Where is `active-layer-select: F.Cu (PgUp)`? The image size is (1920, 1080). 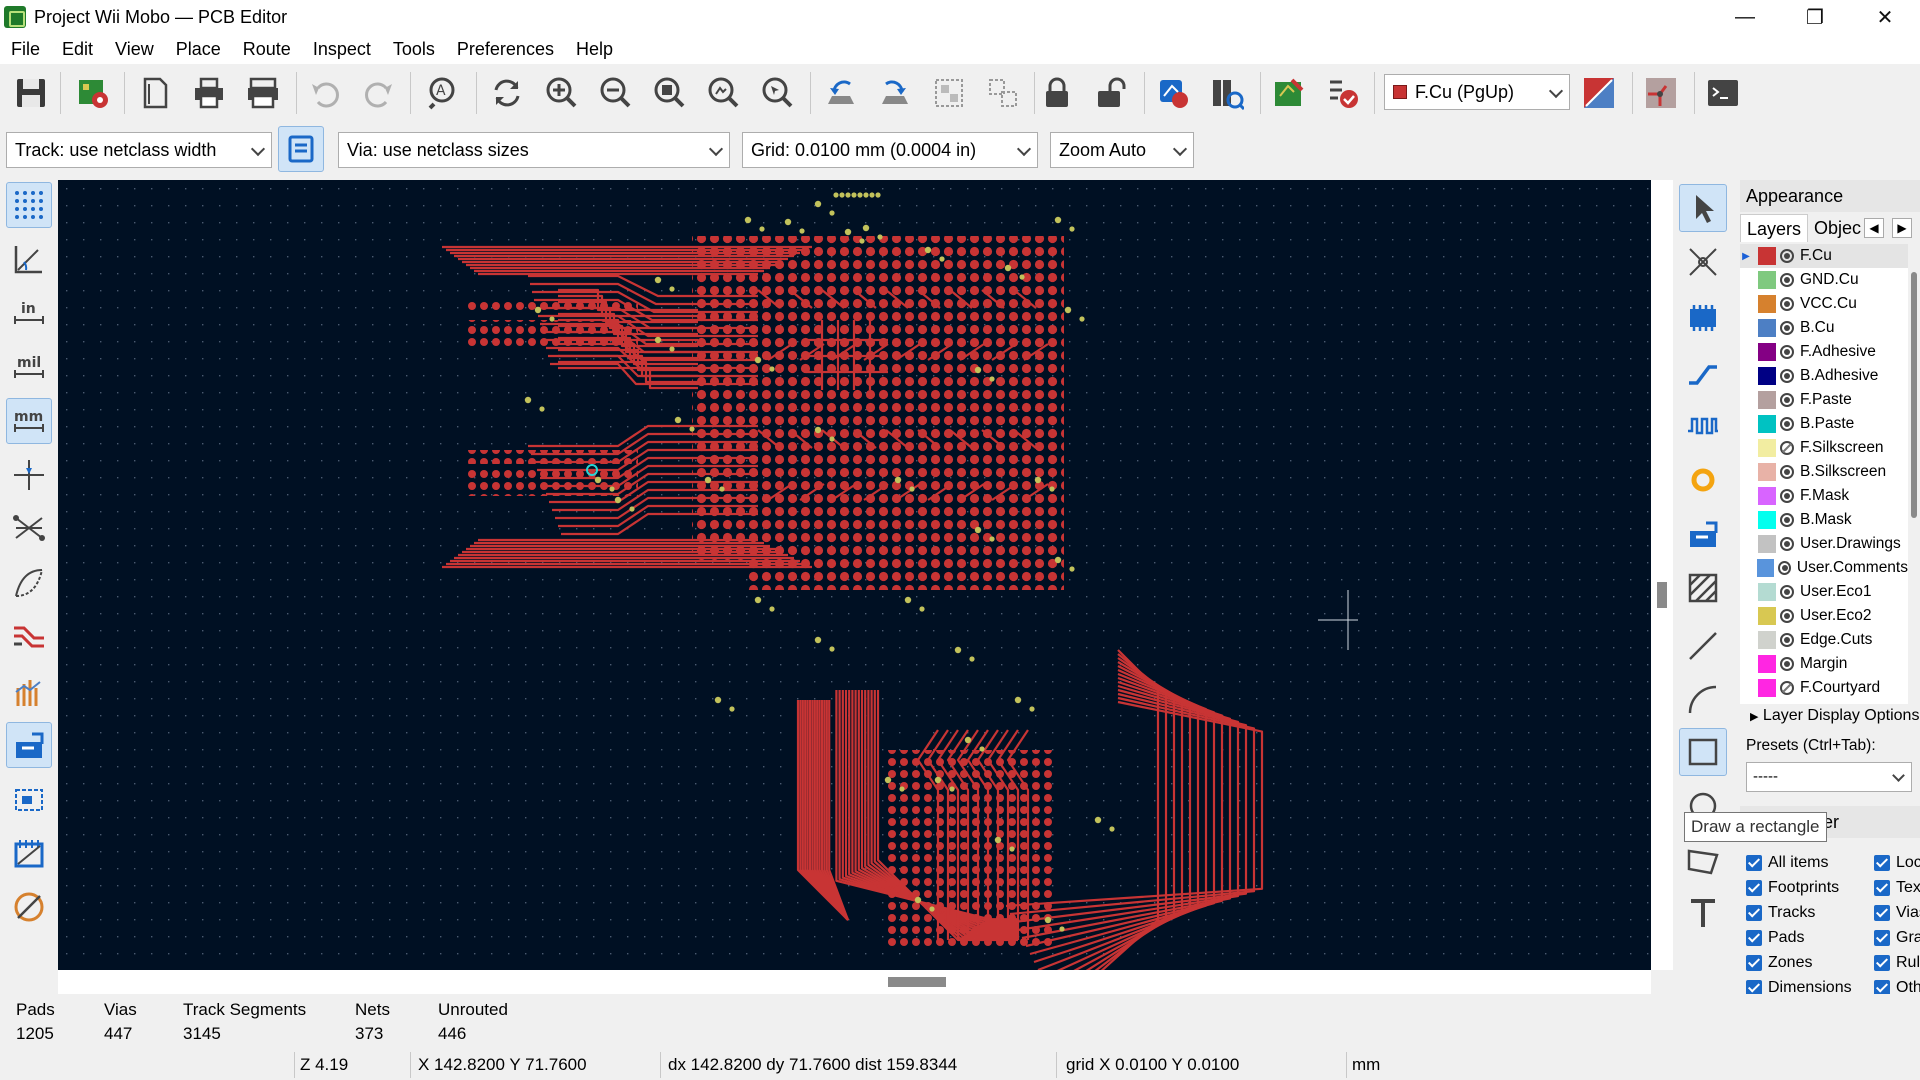
active-layer-select: F.Cu (PgUp) is located at coordinates (1477, 92).